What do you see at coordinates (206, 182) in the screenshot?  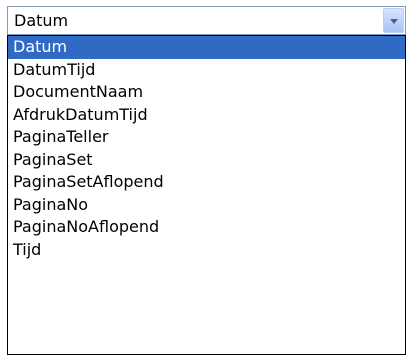 I see `dropdown-option-paginasetaflopend: PaginaSetAflopend` at bounding box center [206, 182].